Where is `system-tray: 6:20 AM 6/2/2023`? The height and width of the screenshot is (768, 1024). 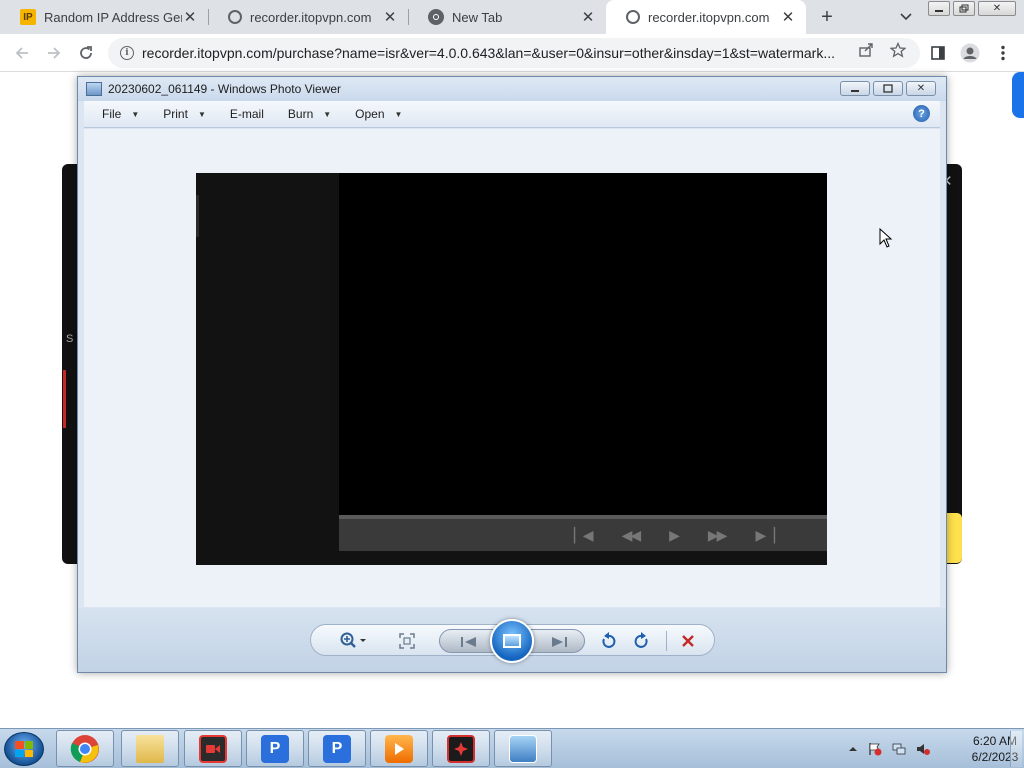
system-tray: 6:20 AM 6/2/2023 is located at coordinates (933, 748).